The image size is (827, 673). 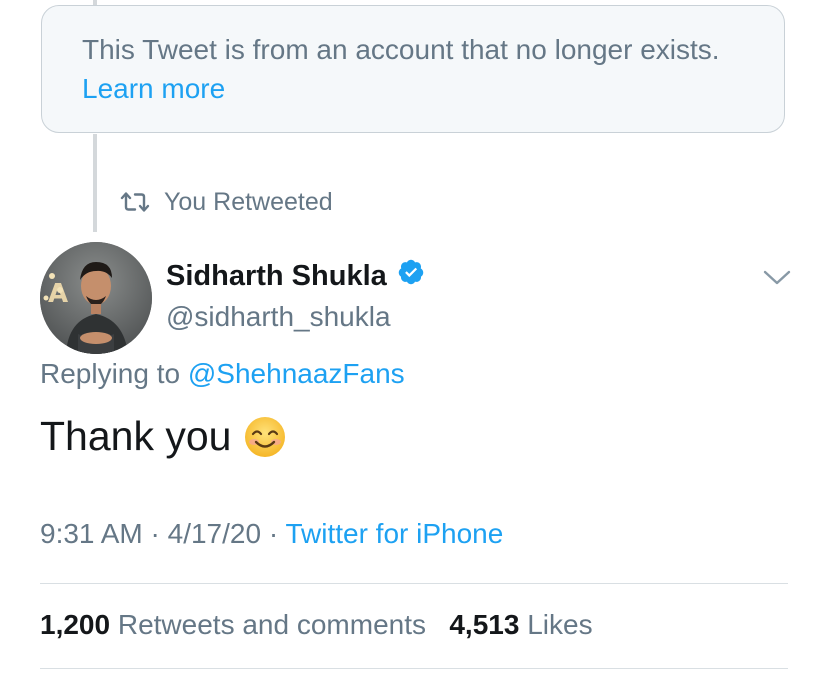 I want to click on likes-stat: 4,513 Likes, so click(x=520, y=624).